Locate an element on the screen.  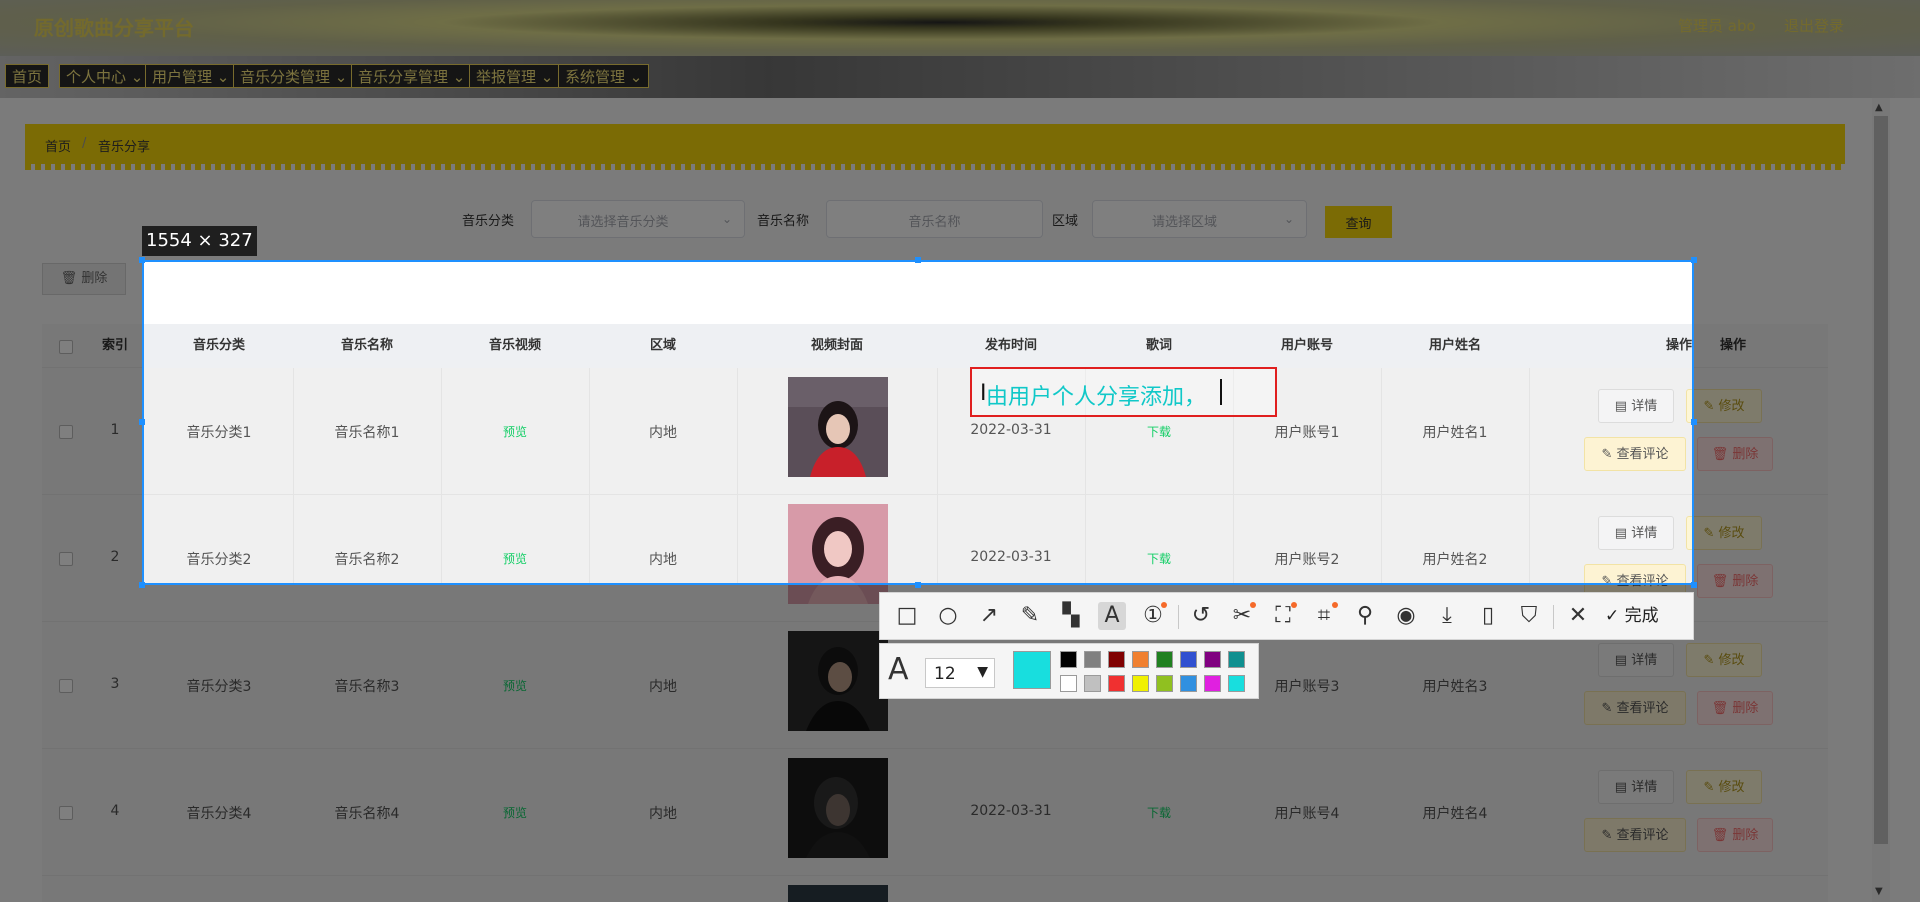
bookmark-icon: ⛉ is located at coordinates (1529, 616).